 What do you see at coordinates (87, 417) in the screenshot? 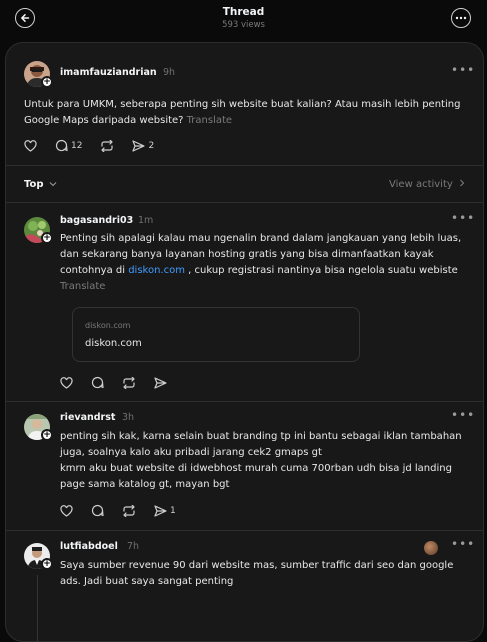
I see `username: rievandrst` at bounding box center [87, 417].